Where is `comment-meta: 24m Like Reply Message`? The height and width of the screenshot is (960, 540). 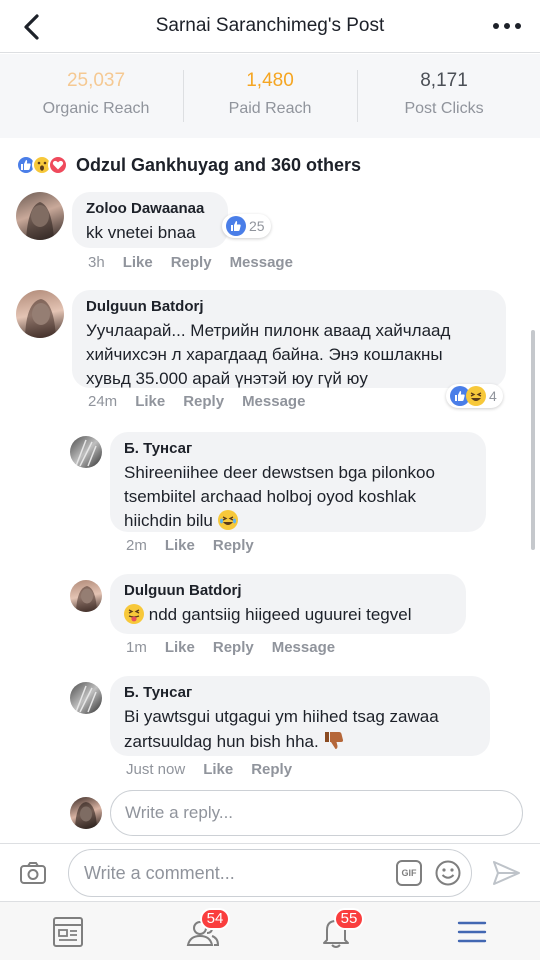
comment-meta: 24m Like Reply Message is located at coordinates (205, 401).